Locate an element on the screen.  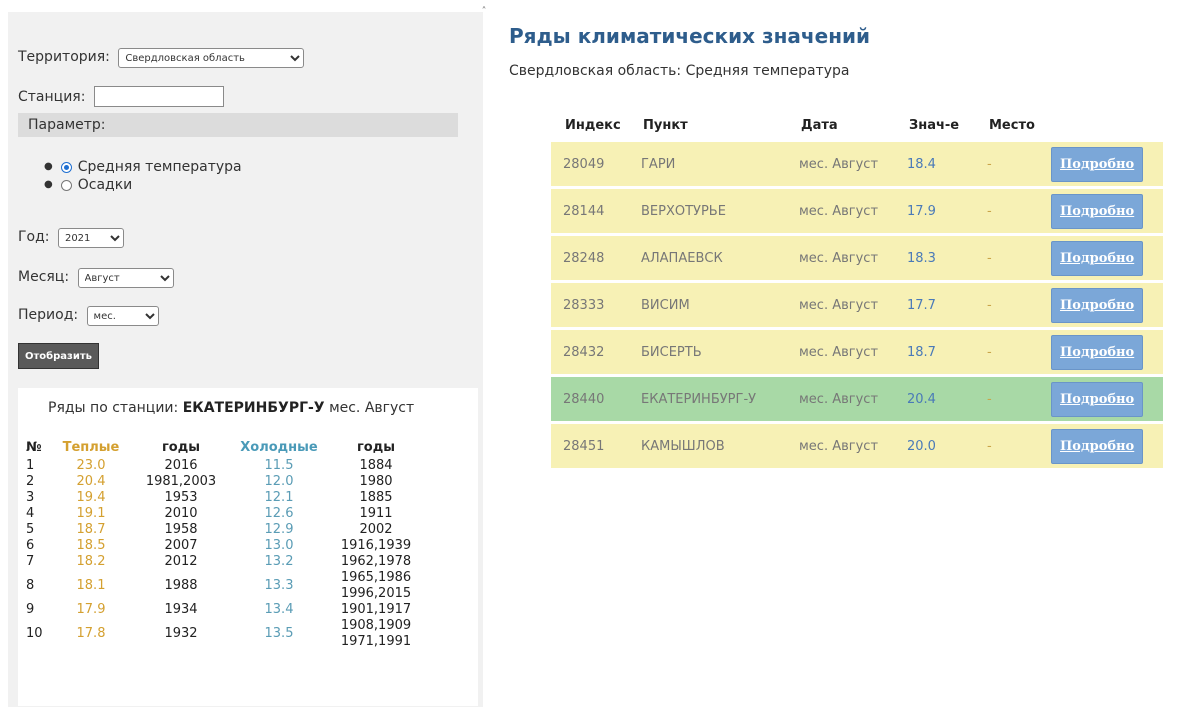
period-select: мес. is located at coordinates (122, 316).